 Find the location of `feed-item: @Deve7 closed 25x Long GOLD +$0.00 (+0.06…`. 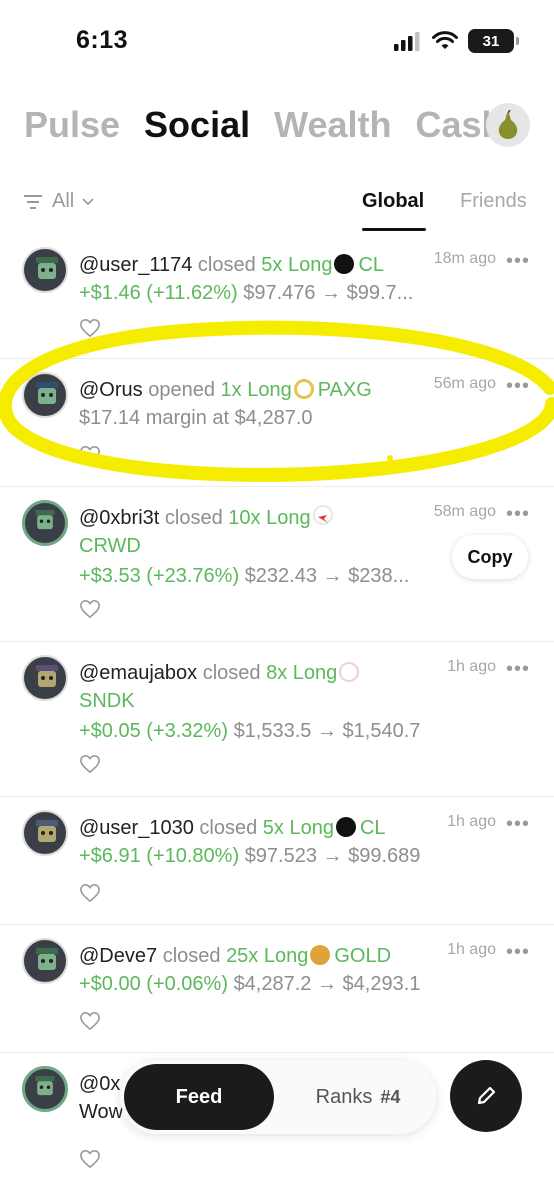

feed-item: @Deve7 closed 25x Long GOLD +$0.00 (+0.06… is located at coordinates (277, 989).